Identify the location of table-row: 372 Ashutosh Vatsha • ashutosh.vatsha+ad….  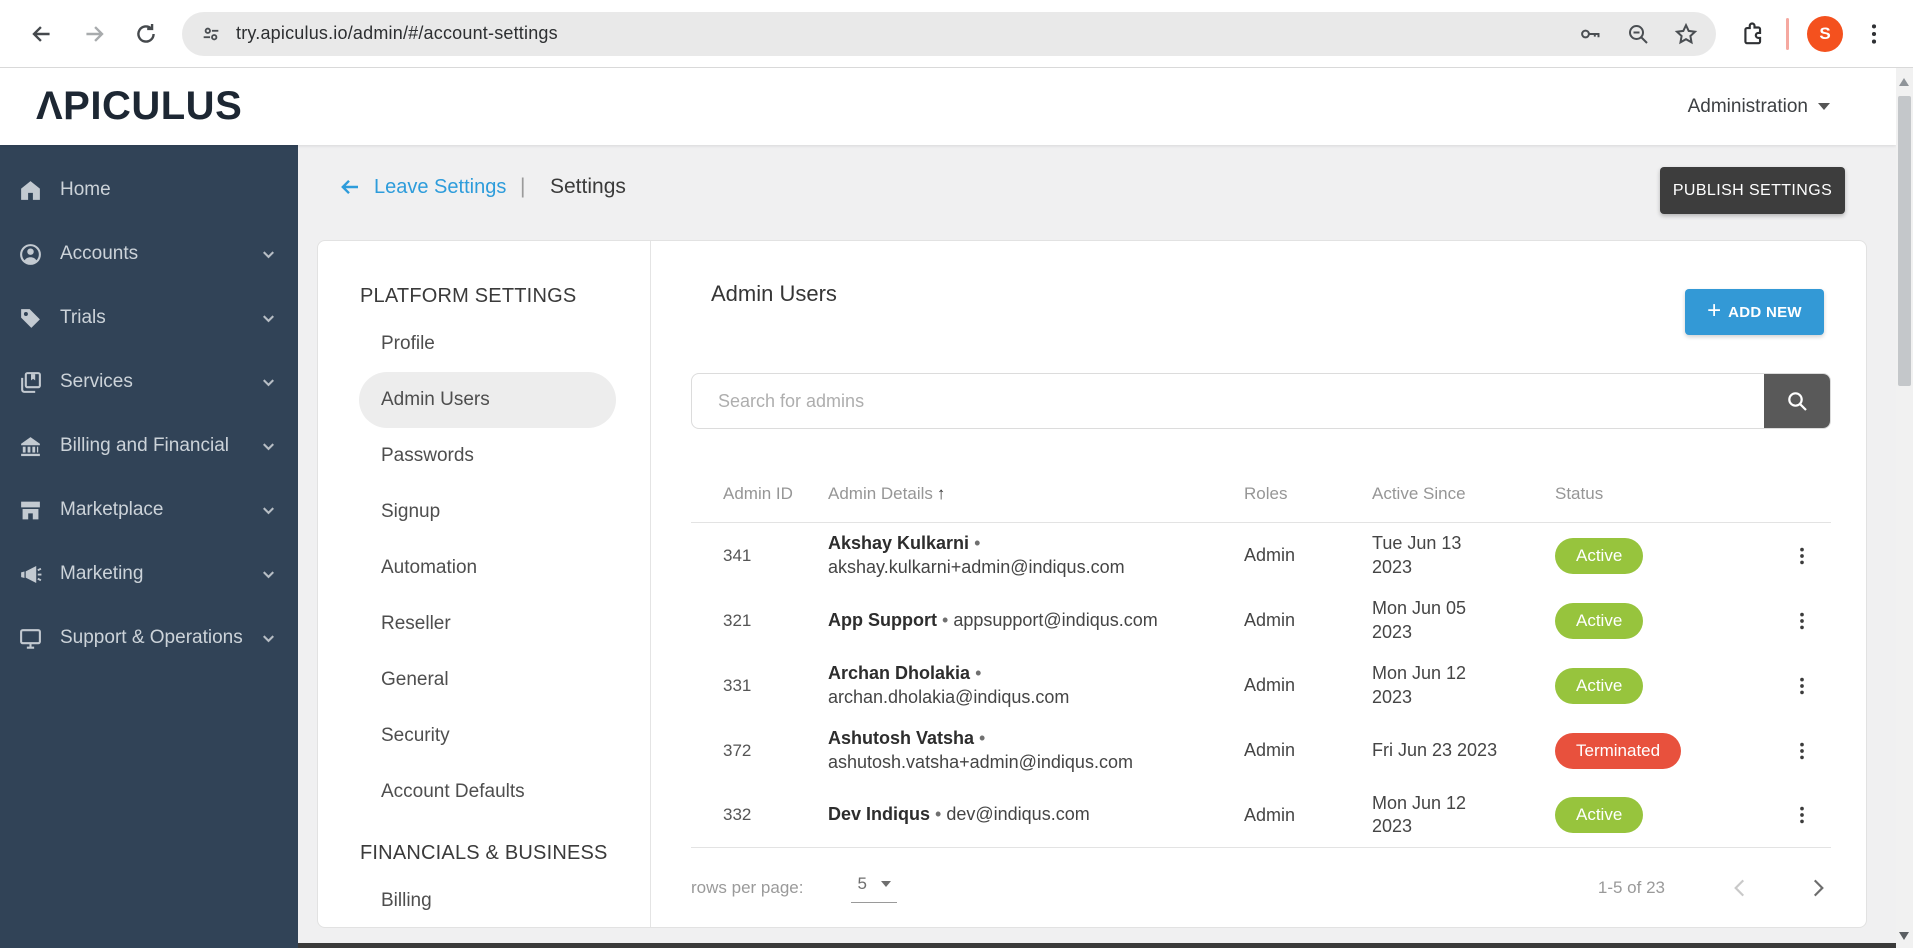
(1261, 750).